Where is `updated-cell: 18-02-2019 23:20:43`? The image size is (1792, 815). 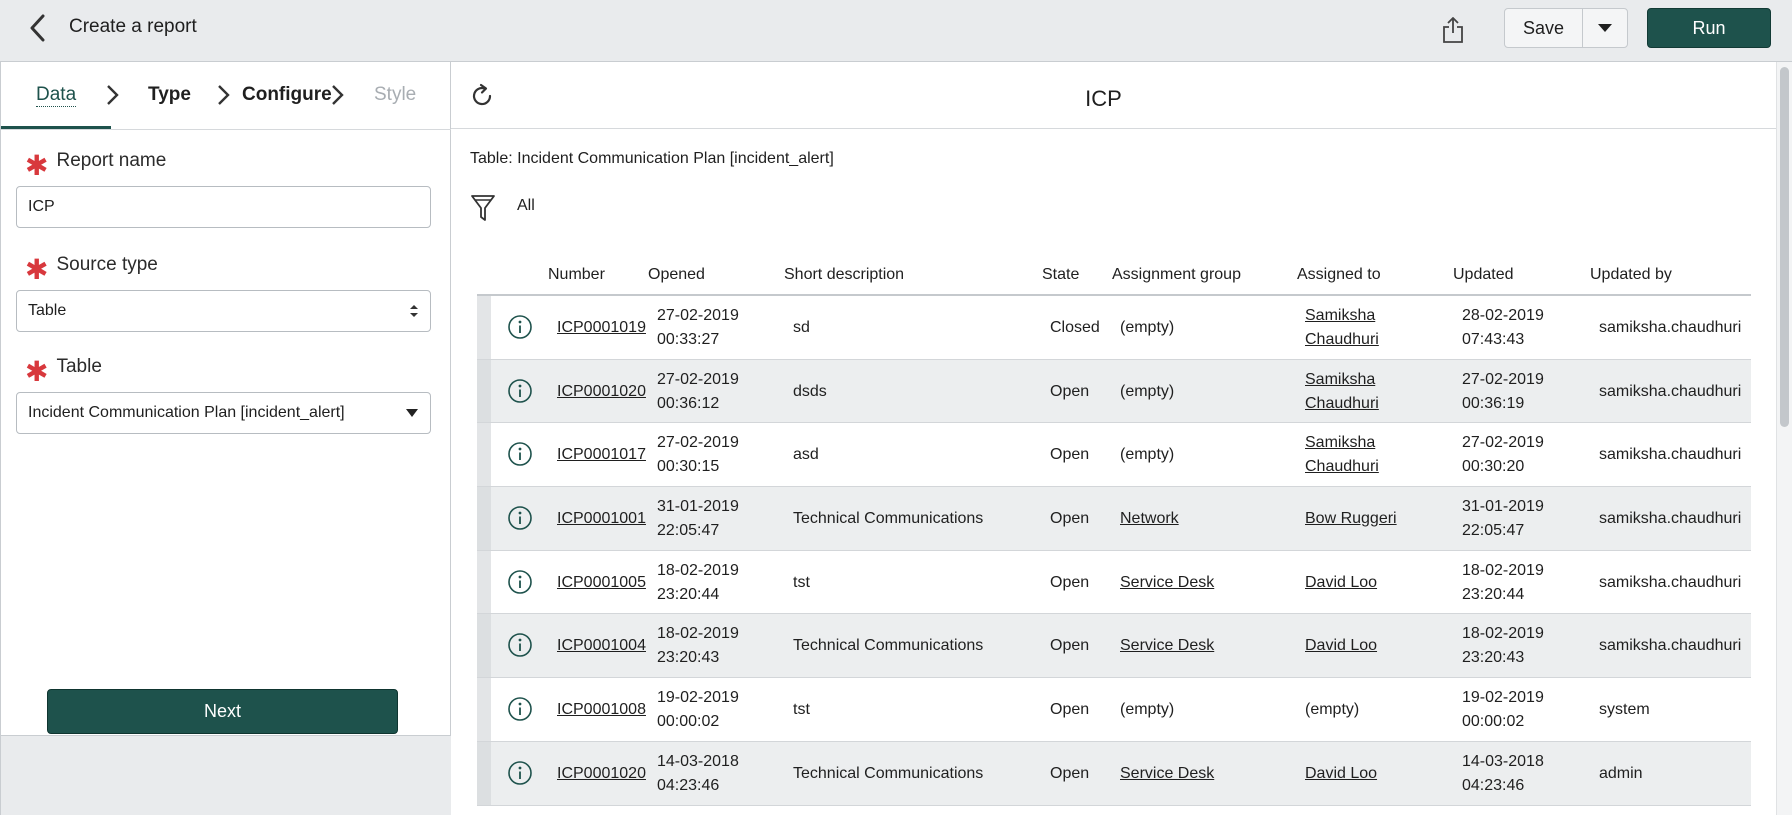
updated-cell: 18-02-2019 23:20:43 is located at coordinates (1503, 646).